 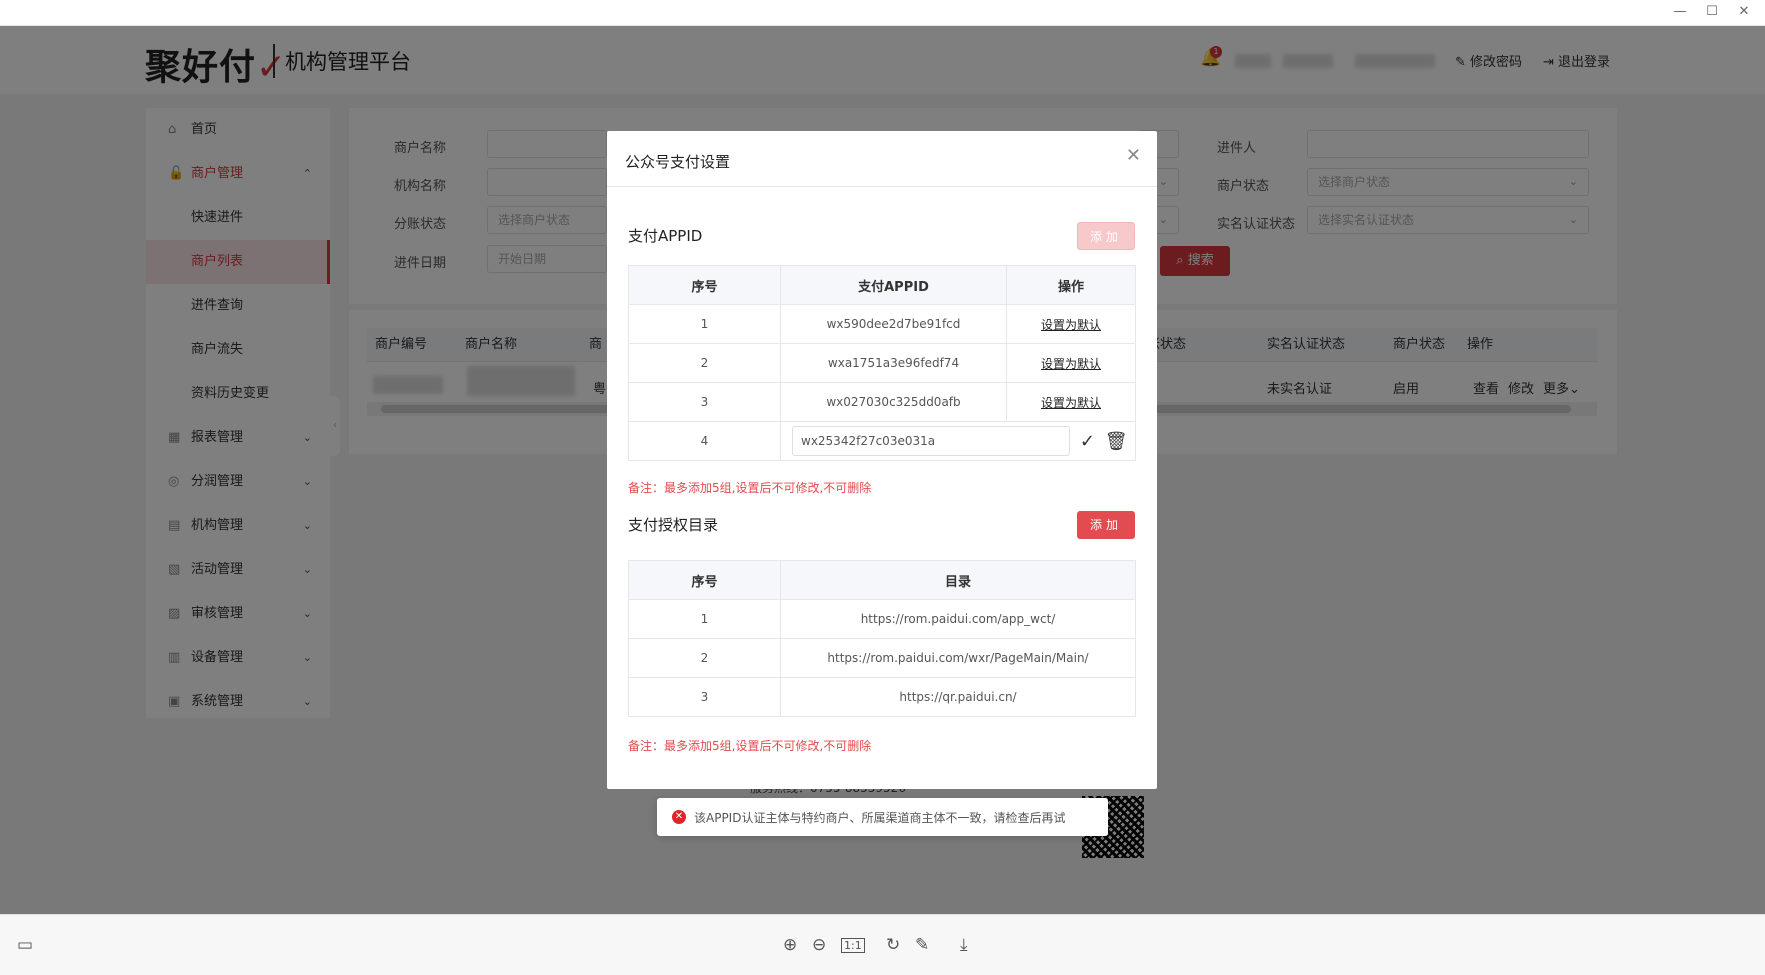 I want to click on rotate-icon: ↻, so click(x=893, y=945).